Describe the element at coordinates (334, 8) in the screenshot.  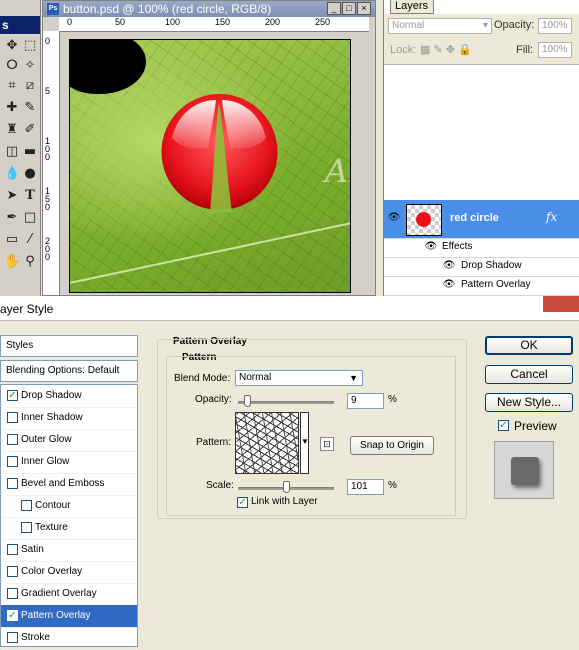
I see `minimize-button: _` at that location.